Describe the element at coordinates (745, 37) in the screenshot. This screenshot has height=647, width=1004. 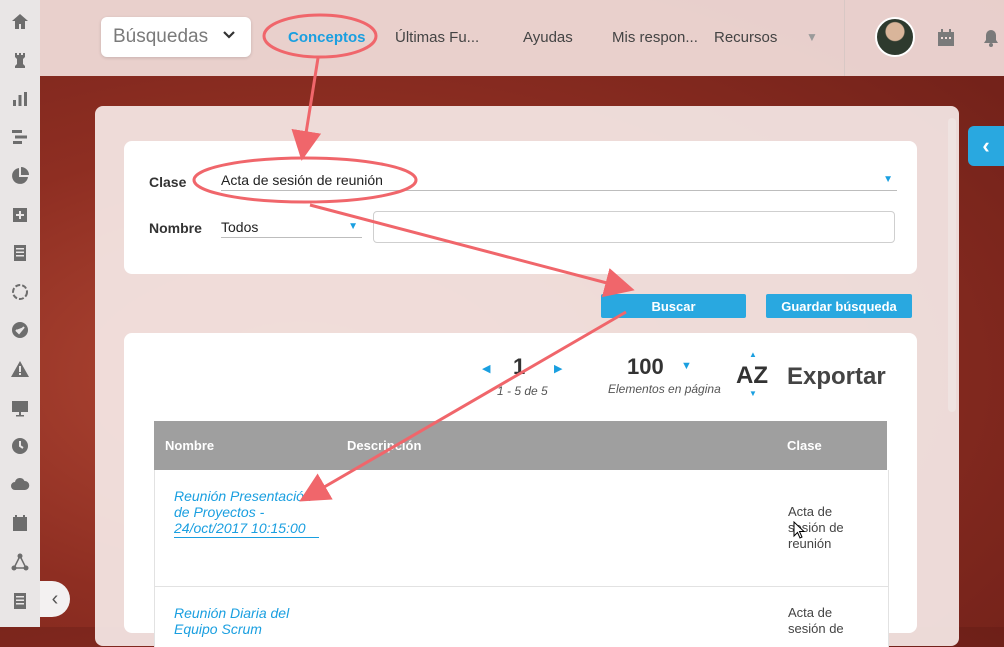
I see `nav-recursos: Recursos` at that location.